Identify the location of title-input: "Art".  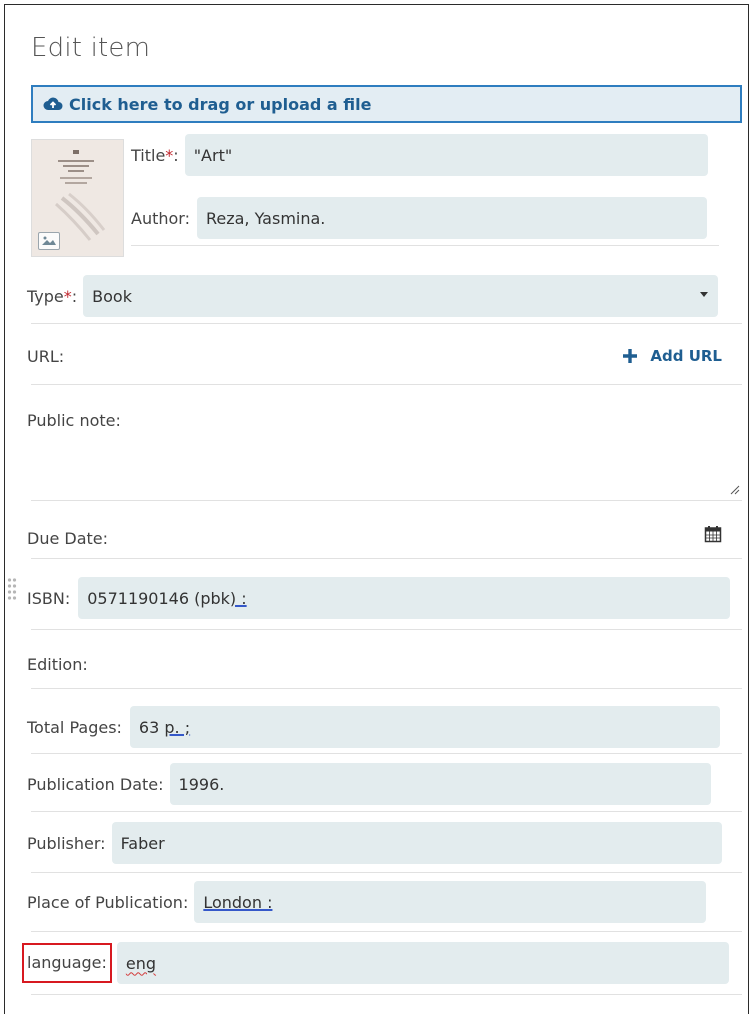
(446, 155).